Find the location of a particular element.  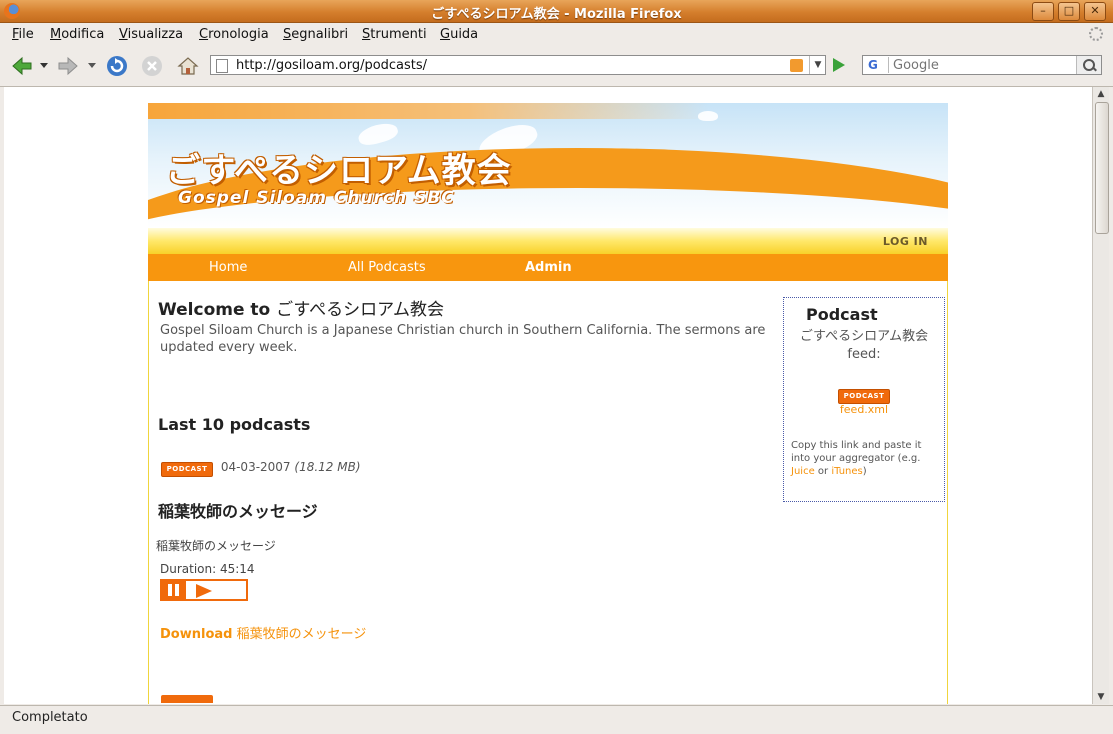

banner-english-title: Gospel Siloam Church SBC is located at coordinates (316, 198).